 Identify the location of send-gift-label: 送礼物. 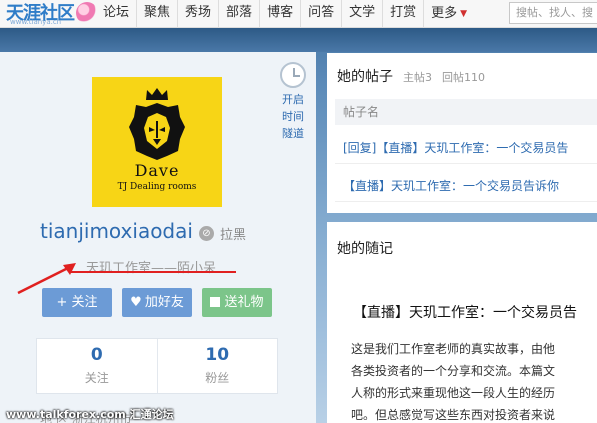
(244, 302).